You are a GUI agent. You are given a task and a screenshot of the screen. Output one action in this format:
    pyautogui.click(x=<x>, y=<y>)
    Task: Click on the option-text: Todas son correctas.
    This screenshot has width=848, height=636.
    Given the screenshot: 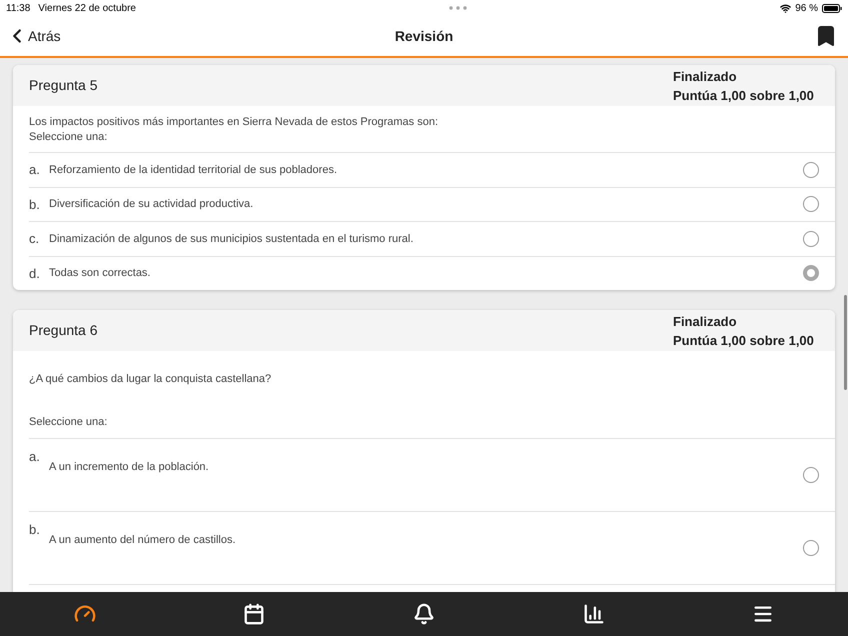 What is the action you would take?
    pyautogui.click(x=426, y=273)
    